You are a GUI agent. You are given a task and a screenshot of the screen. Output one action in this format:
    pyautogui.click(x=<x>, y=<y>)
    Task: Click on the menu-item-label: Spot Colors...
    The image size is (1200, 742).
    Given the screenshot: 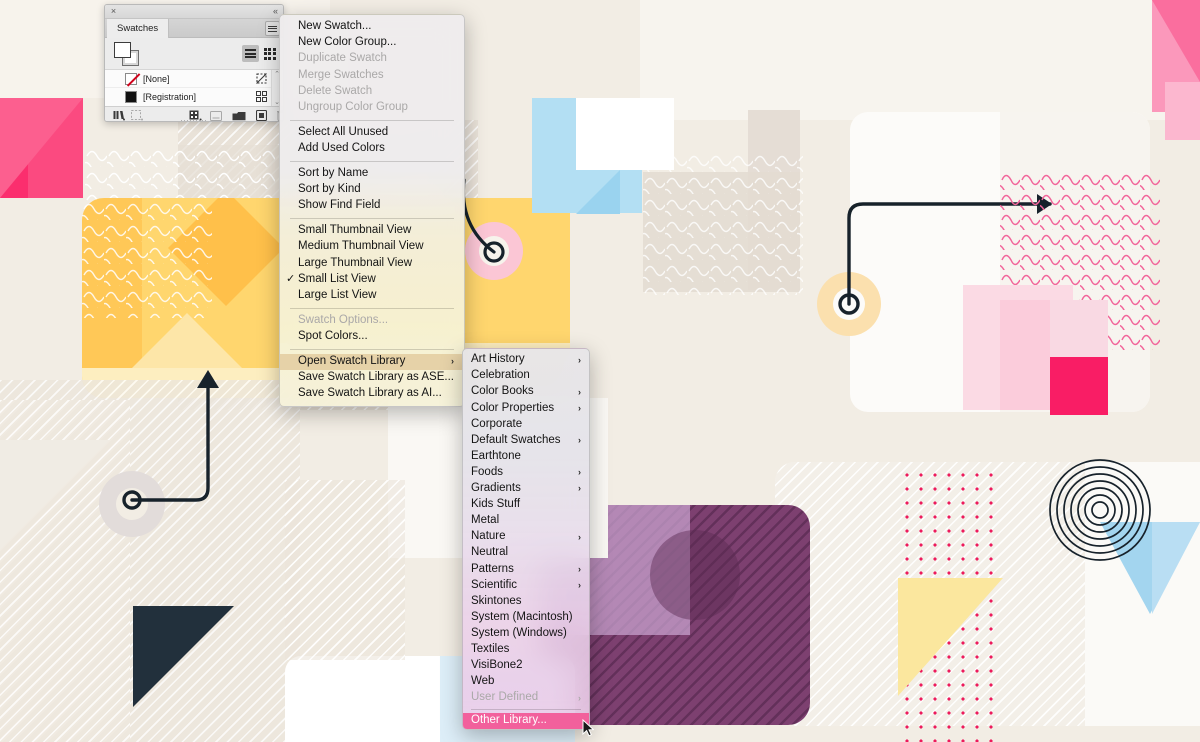 What is the action you would take?
    pyautogui.click(x=333, y=335)
    